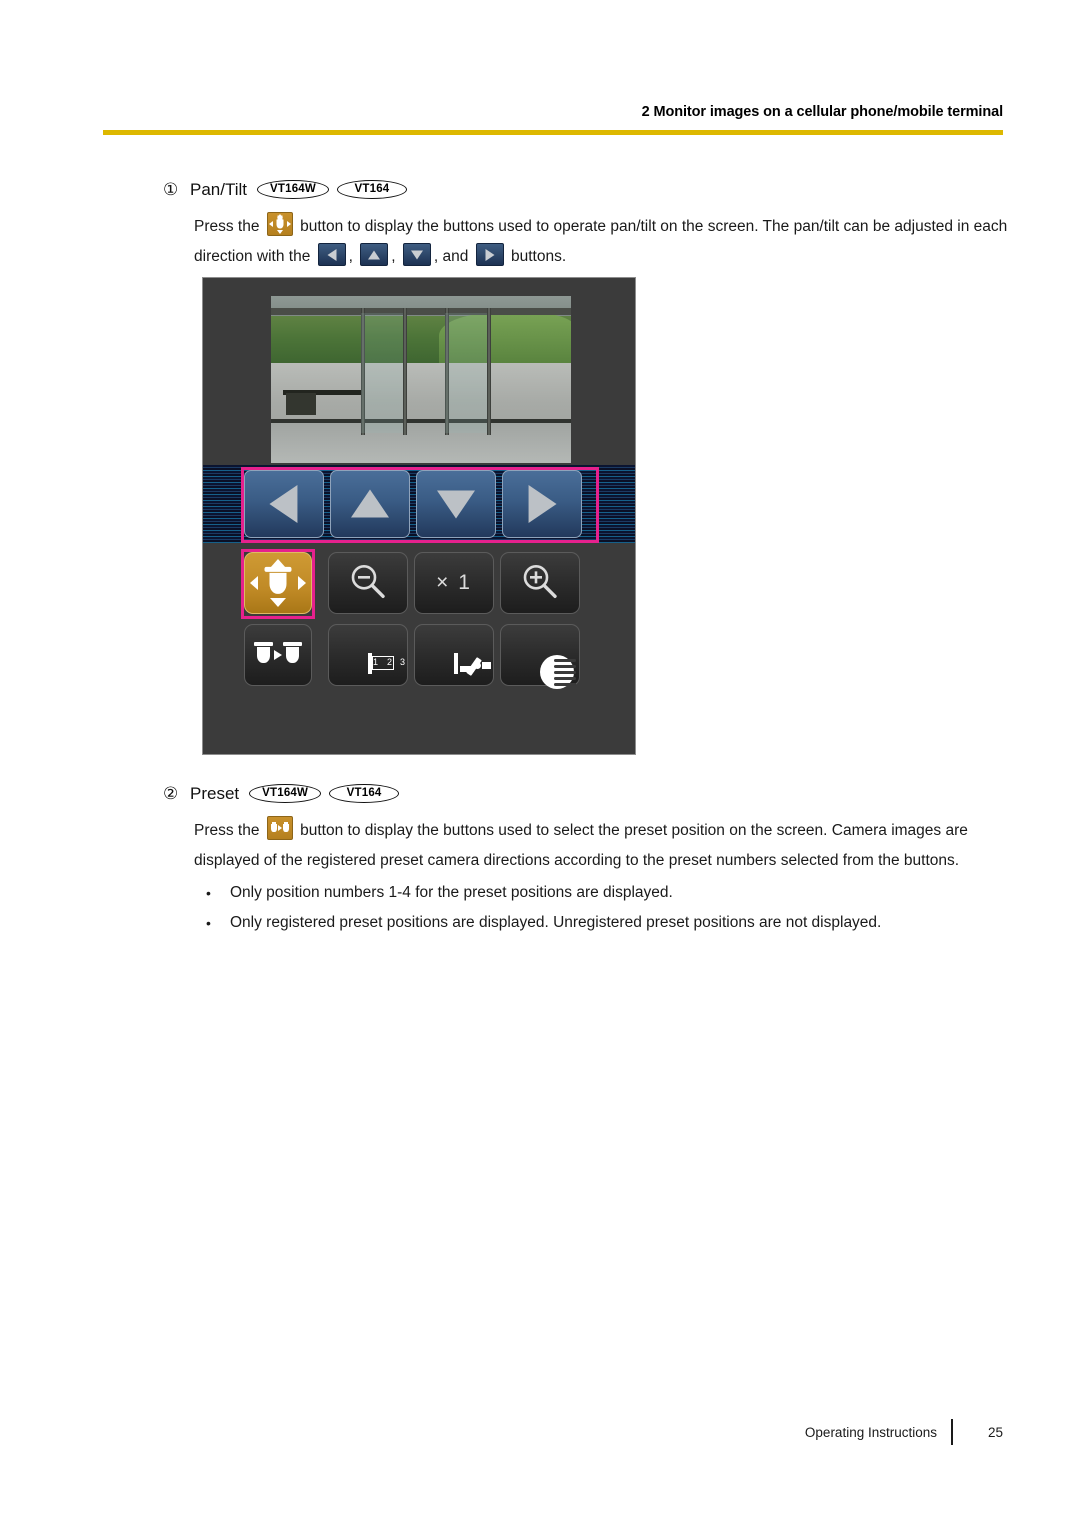  I want to click on zoom-control-row: × 1, so click(412, 583).